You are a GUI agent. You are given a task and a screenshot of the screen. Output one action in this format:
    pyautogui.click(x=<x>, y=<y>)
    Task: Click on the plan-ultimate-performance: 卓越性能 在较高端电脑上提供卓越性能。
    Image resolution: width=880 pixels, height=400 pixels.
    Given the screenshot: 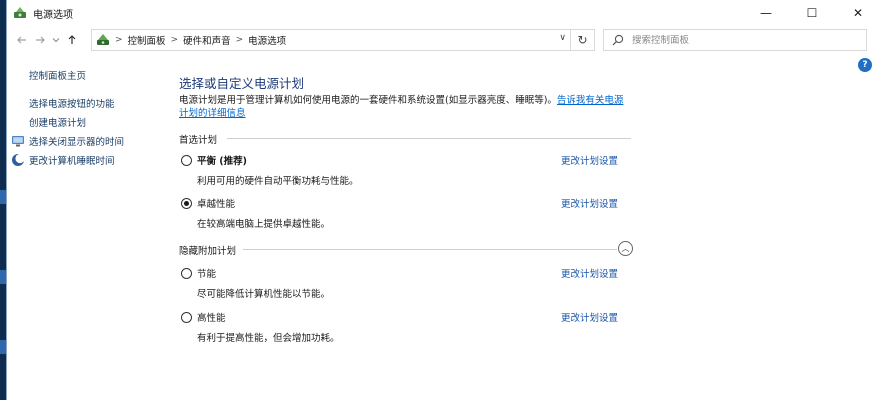 What is the action you would take?
    pyautogui.click(x=256, y=213)
    